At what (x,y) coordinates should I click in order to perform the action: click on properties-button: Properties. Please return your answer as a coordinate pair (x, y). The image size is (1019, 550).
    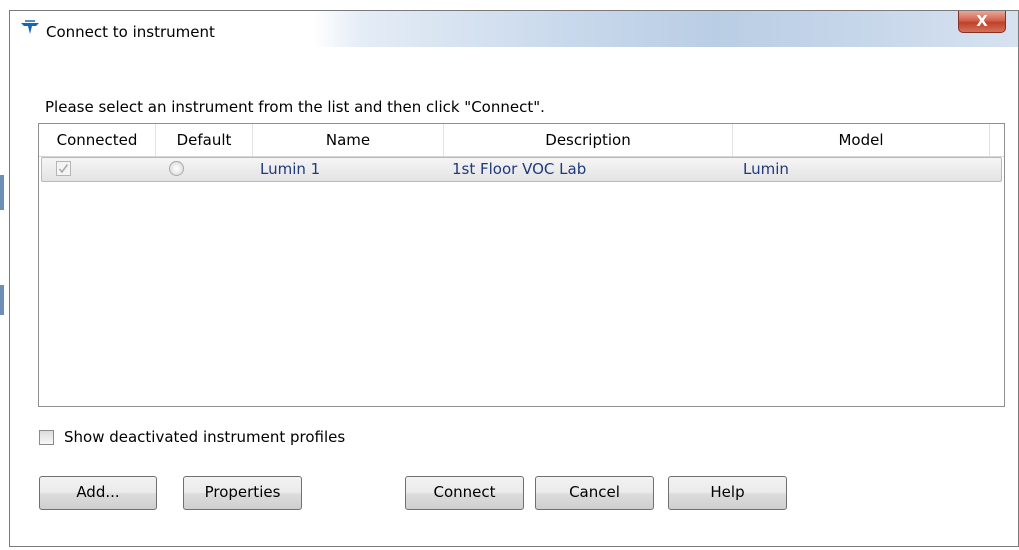
    Looking at the image, I should click on (242, 493).